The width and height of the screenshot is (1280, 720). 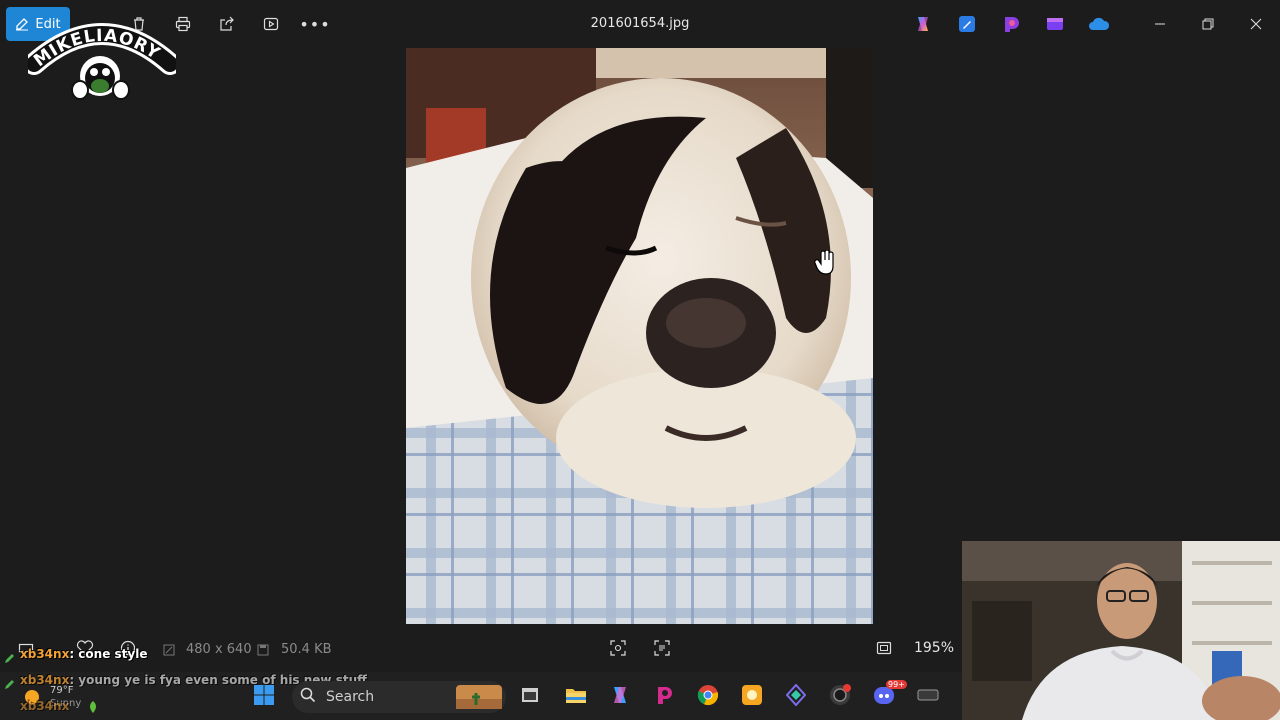 I want to click on webcam-overlay, so click(x=1121, y=630).